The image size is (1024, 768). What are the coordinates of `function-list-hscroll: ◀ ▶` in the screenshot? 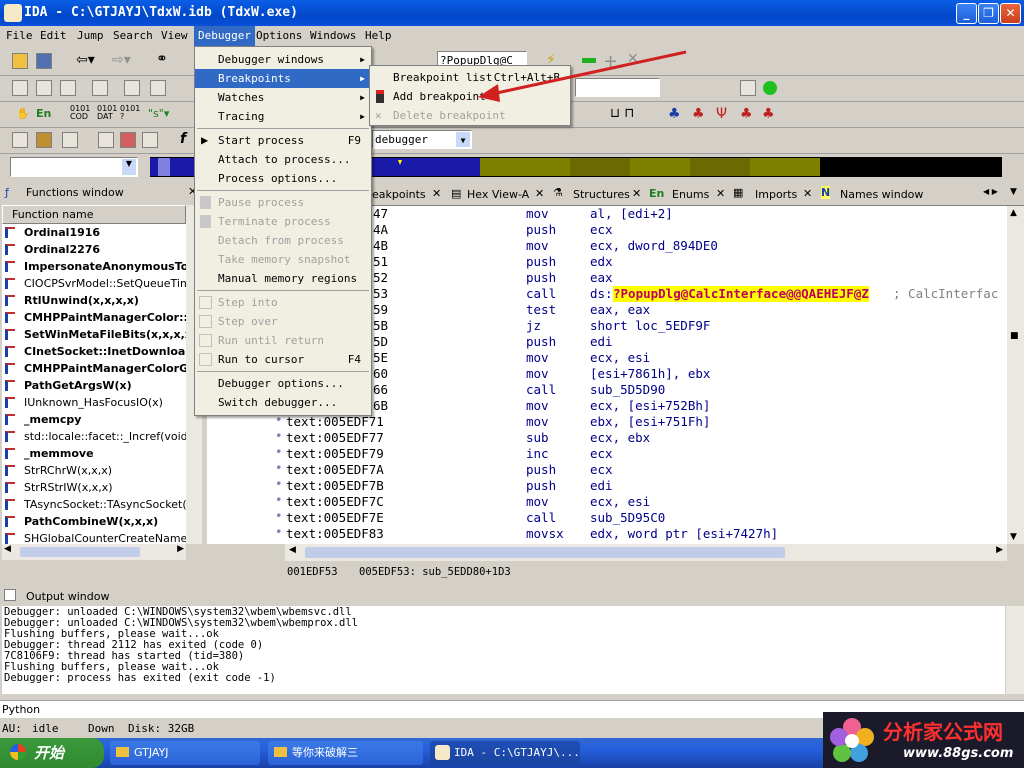 It's located at (94, 552).